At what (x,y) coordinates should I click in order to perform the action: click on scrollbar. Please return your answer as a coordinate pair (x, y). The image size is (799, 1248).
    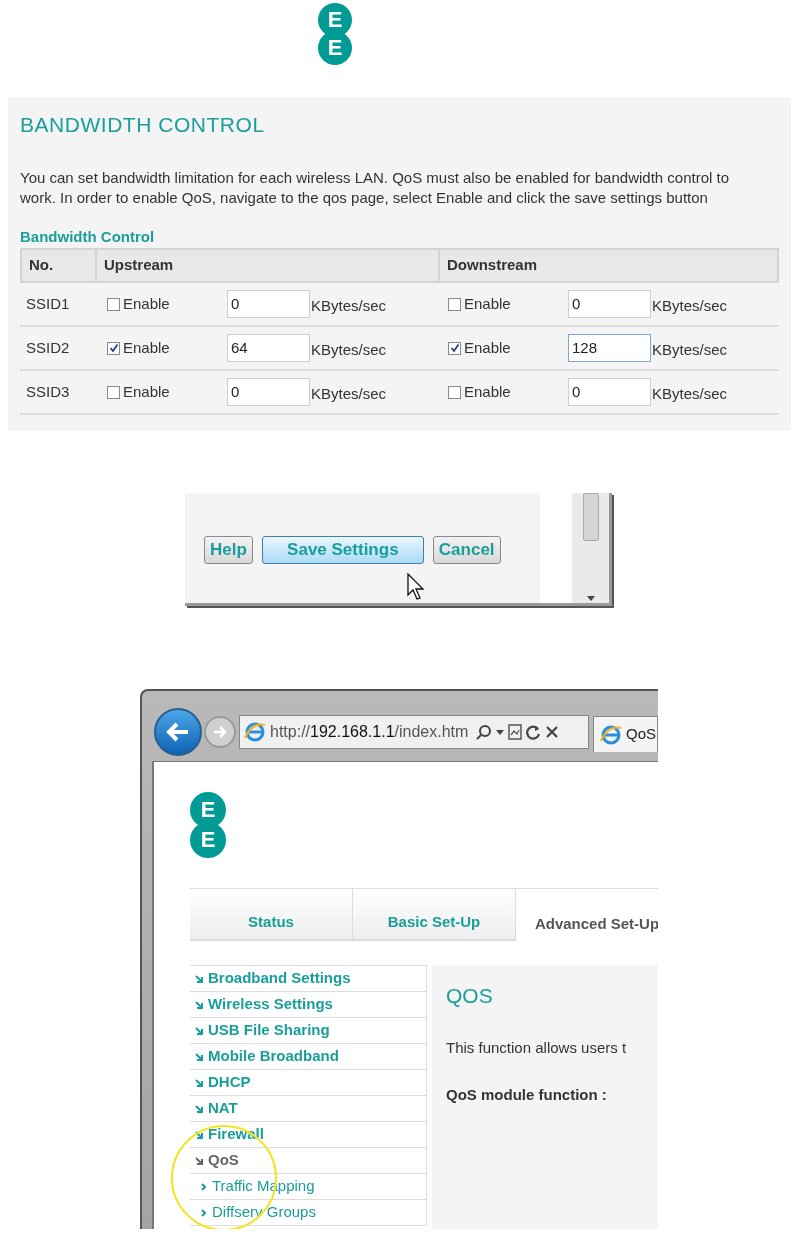
    Looking at the image, I should click on (590, 548).